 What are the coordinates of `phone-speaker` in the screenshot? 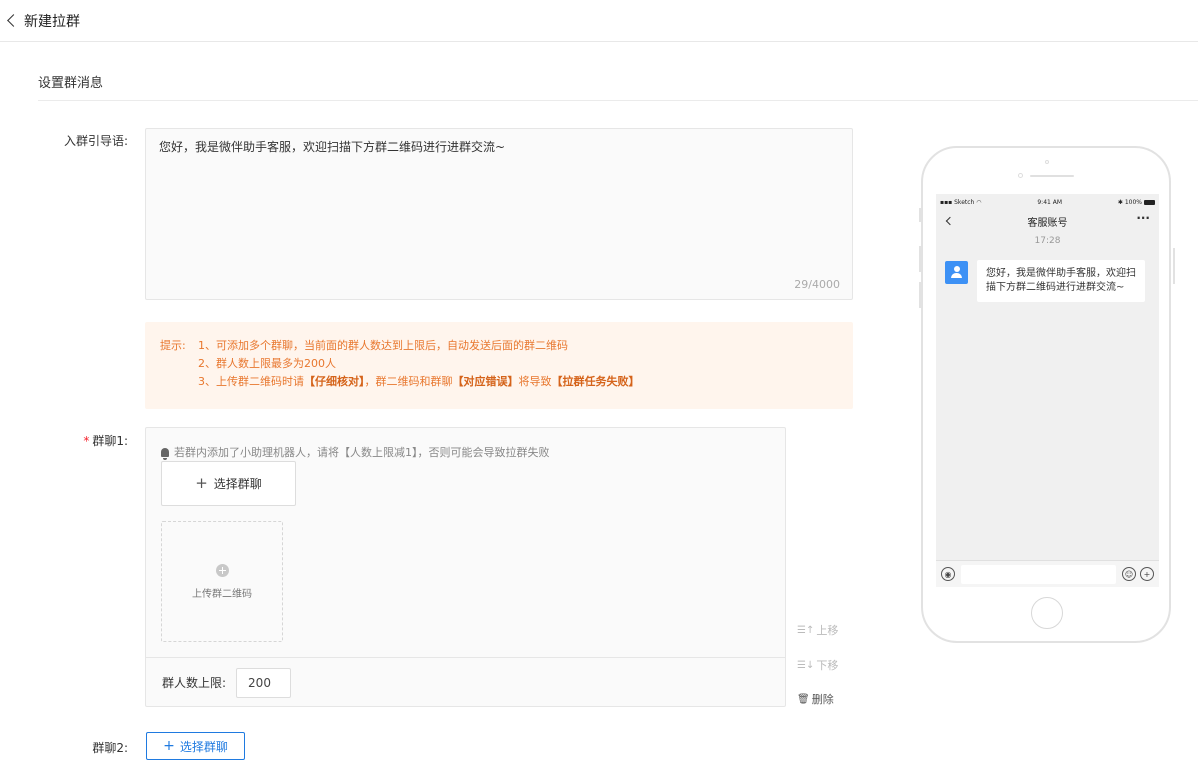 It's located at (1052, 176).